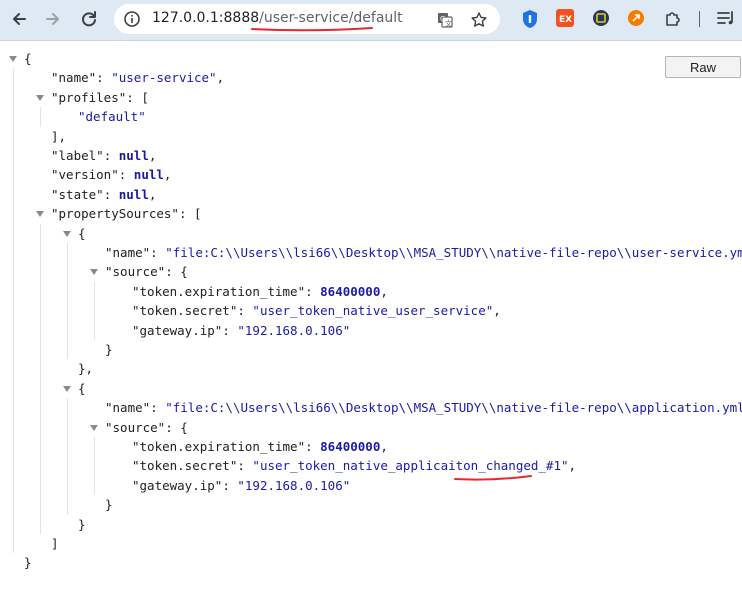  What do you see at coordinates (115, 214) in the screenshot?
I see `json-key: "propertySources"` at bounding box center [115, 214].